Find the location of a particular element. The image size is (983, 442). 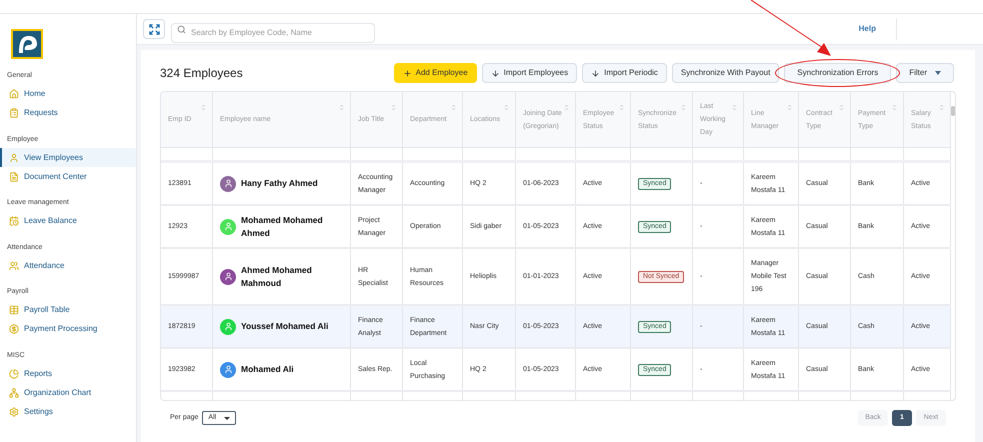

sidebar-item: View Employees is located at coordinates (68, 157).